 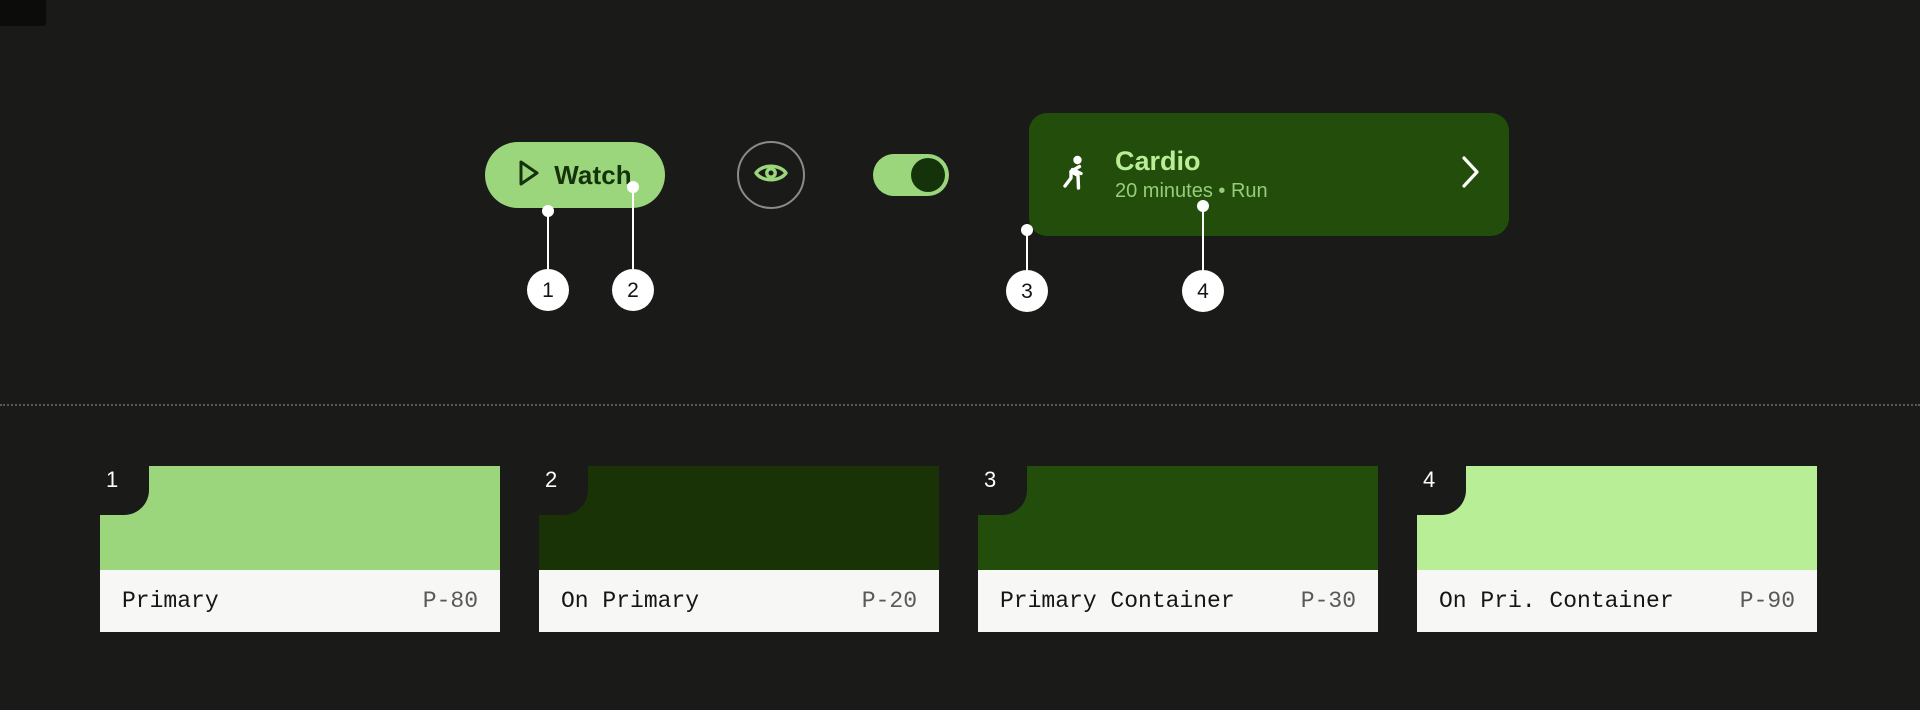 What do you see at coordinates (739, 601) in the screenshot?
I see `swatch-label-bar: On Primary P-20` at bounding box center [739, 601].